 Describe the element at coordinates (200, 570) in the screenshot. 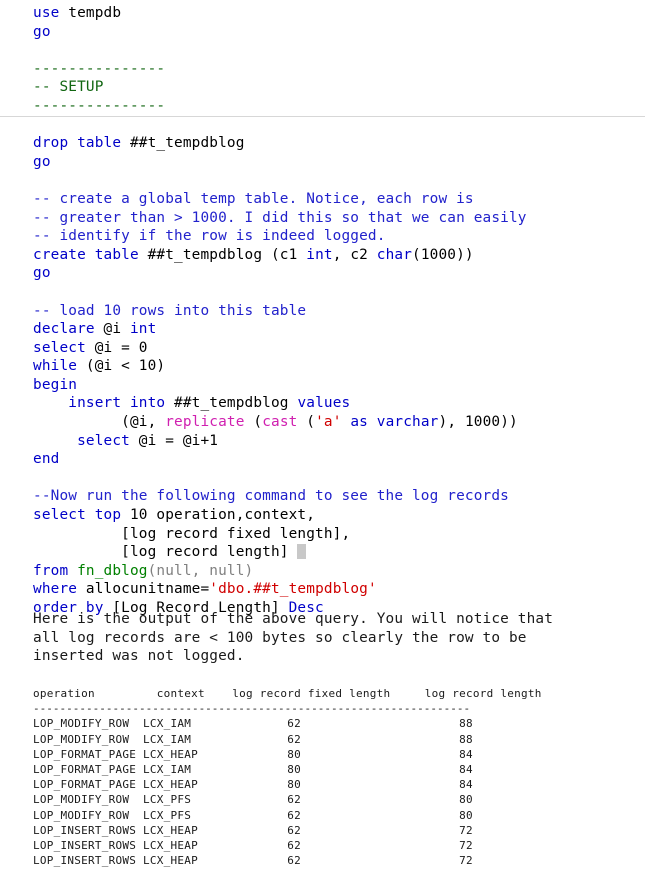

I see `code-token: (null, null)` at that location.